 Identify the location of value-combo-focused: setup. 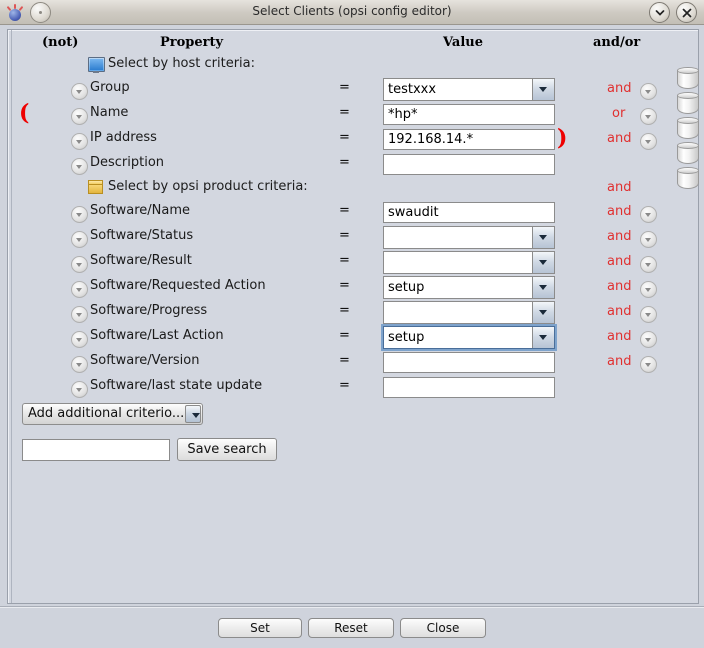
(469, 337).